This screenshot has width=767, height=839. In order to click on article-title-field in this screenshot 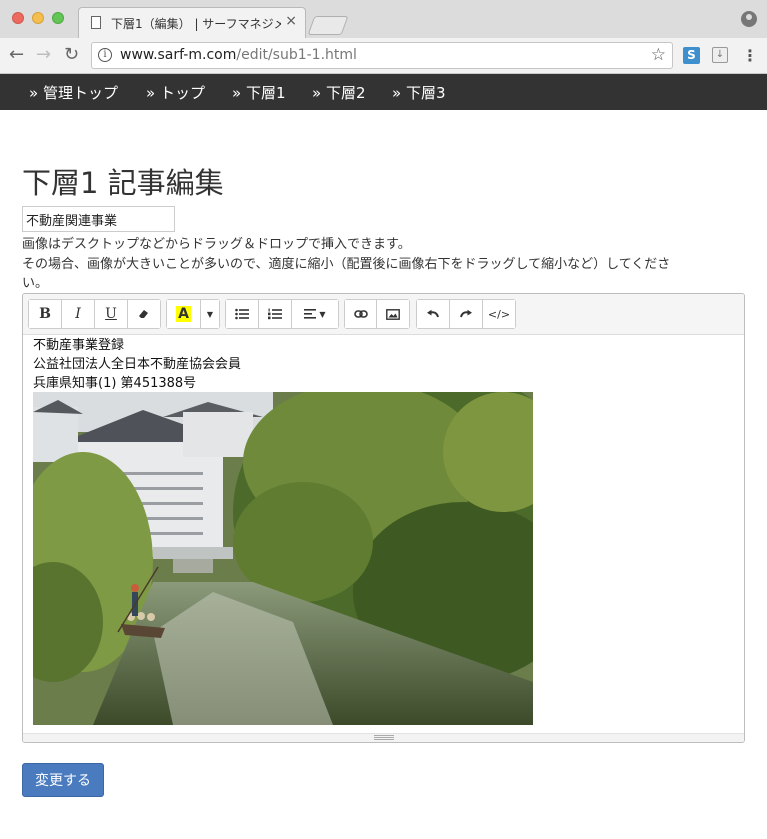, I will do `click(98, 219)`.